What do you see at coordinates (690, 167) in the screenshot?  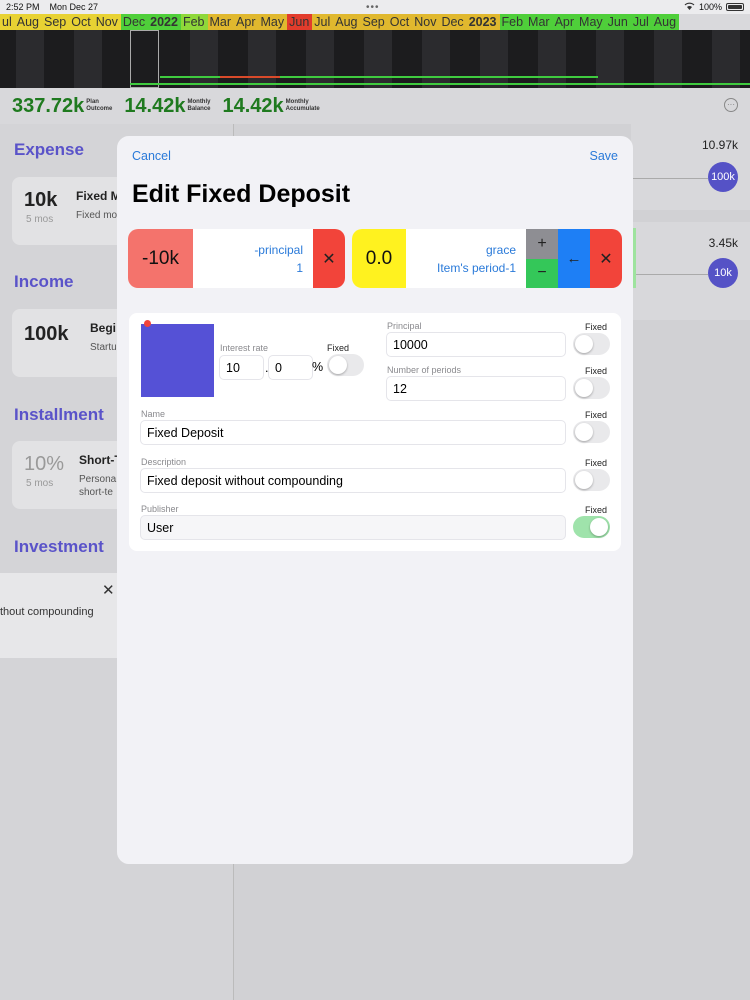 I see `list-item: 10.97k 100k` at bounding box center [690, 167].